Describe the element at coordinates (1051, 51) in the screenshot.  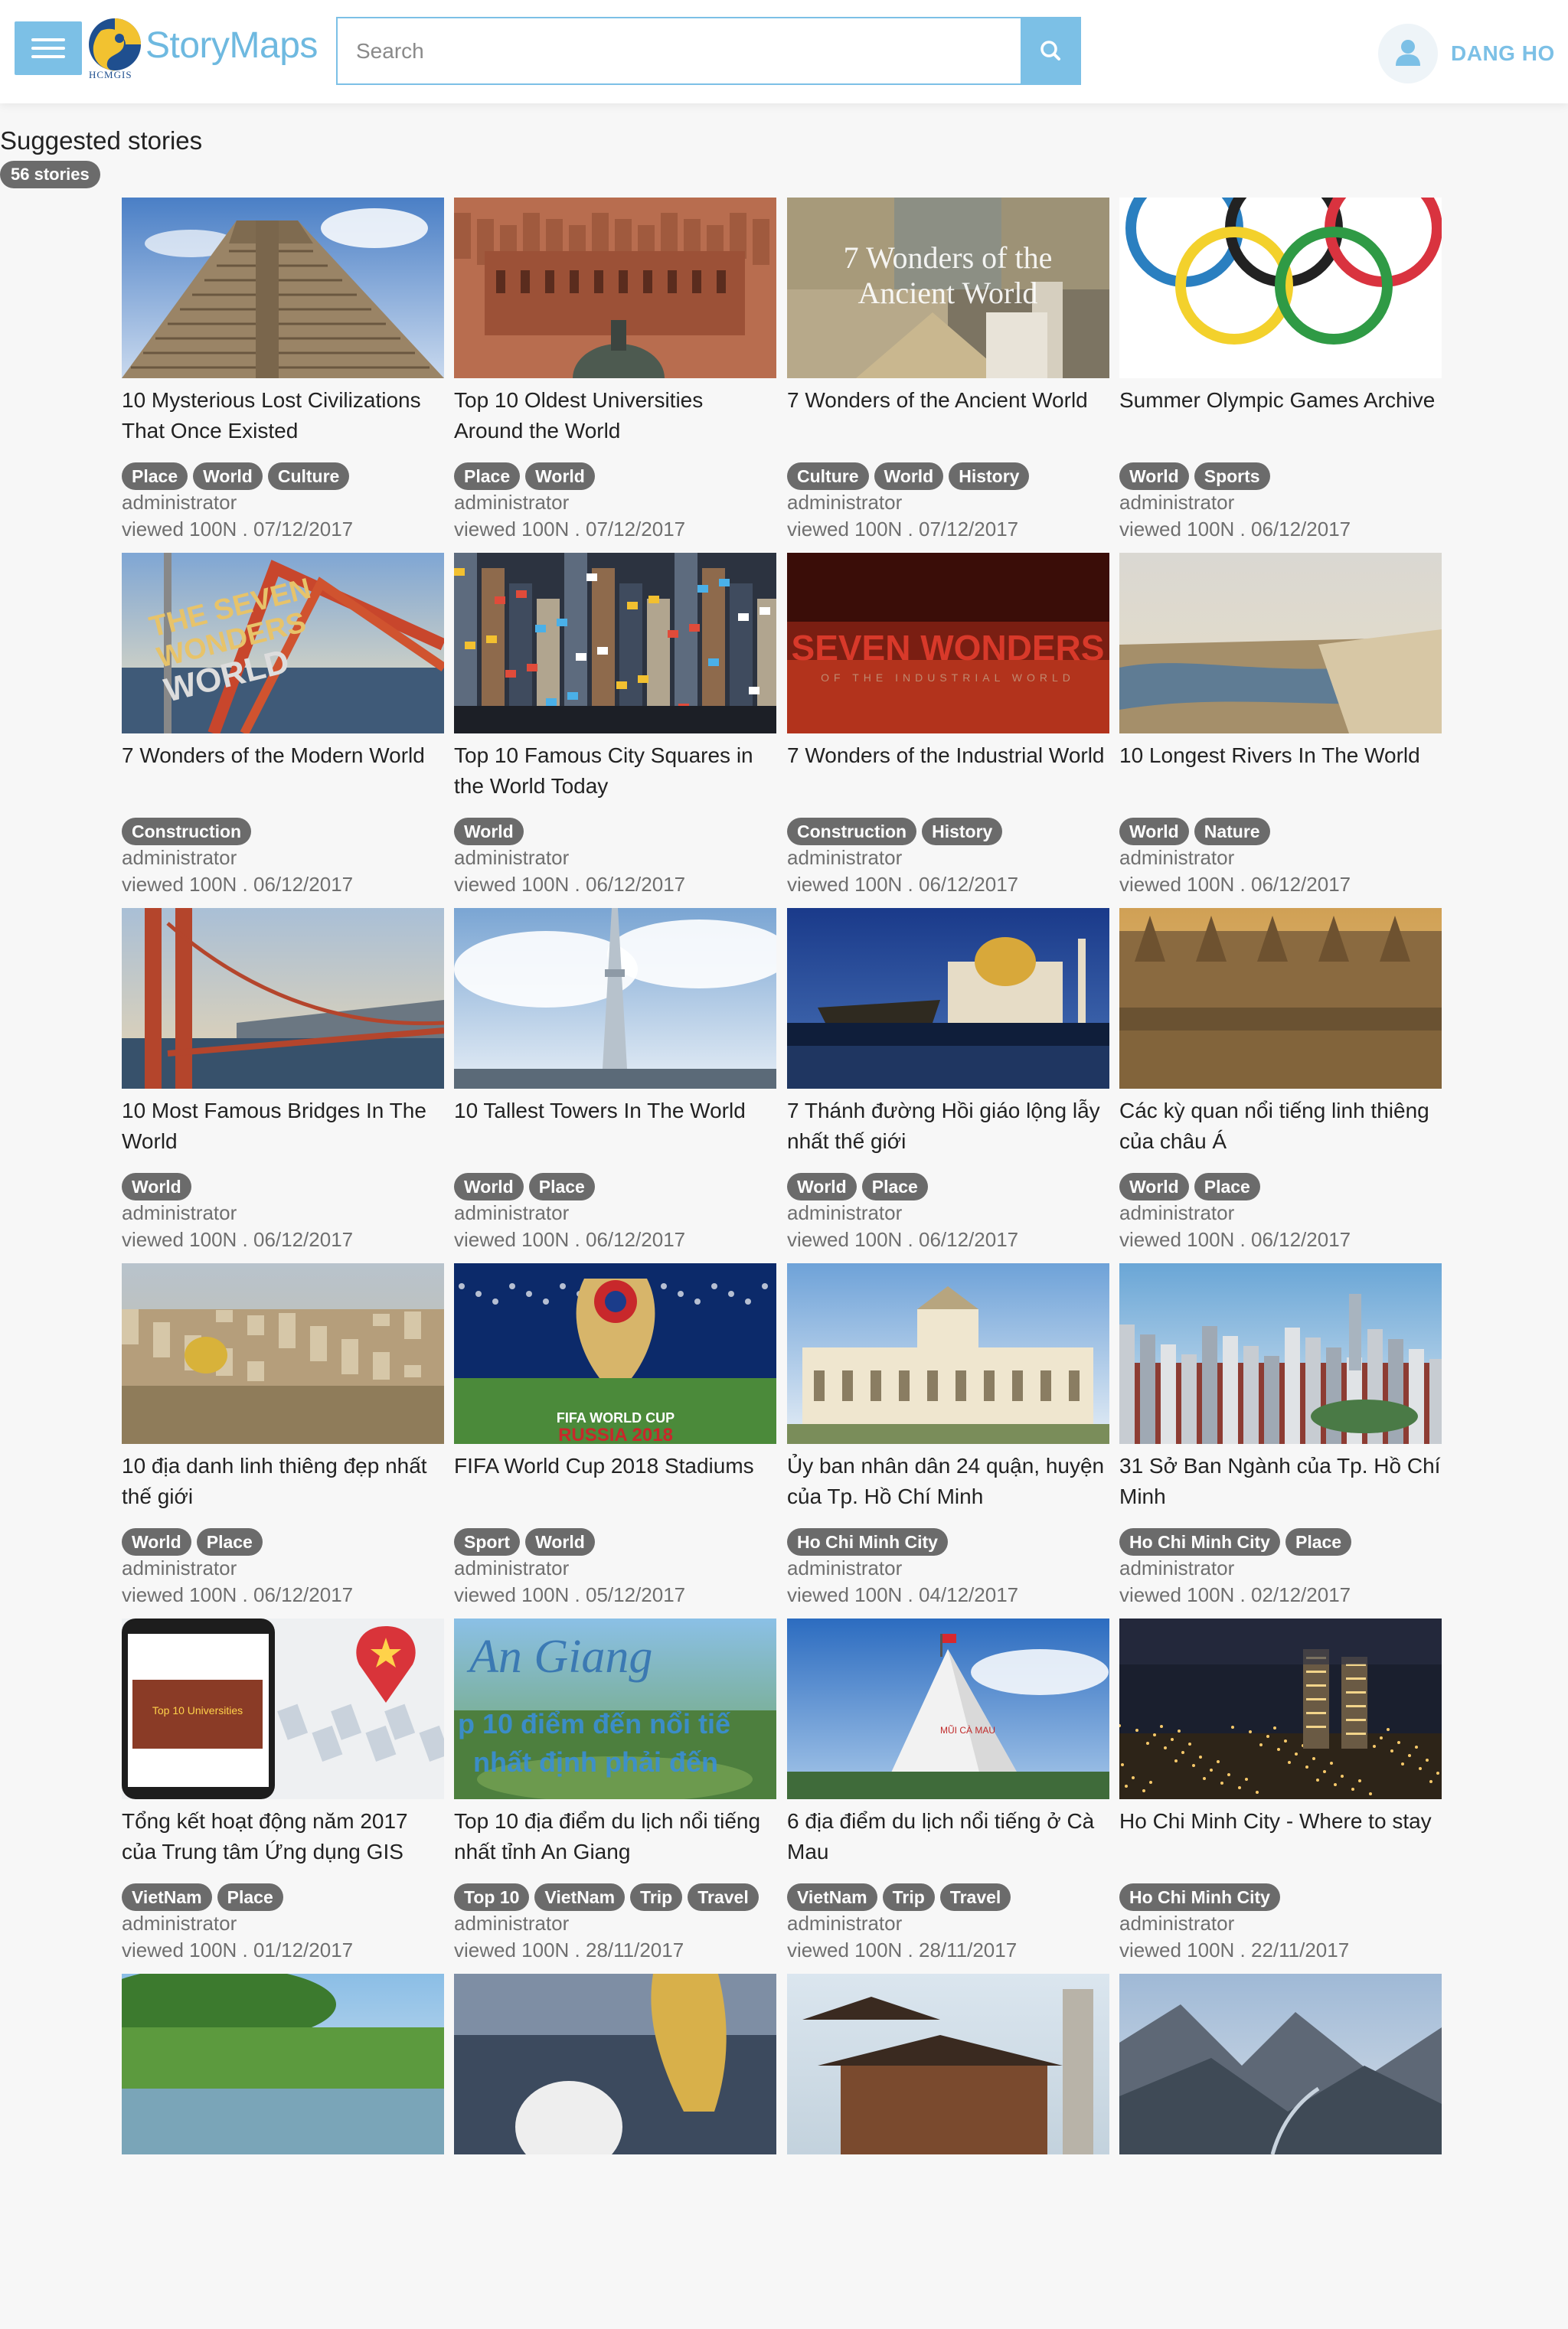
I see `search-button` at that location.